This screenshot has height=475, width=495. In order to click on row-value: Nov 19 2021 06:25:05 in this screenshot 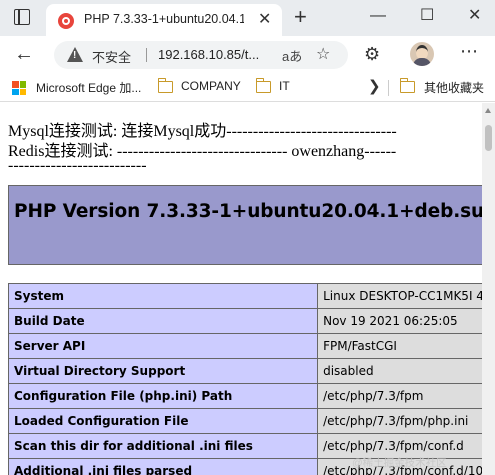, I will do `click(399, 321)`.